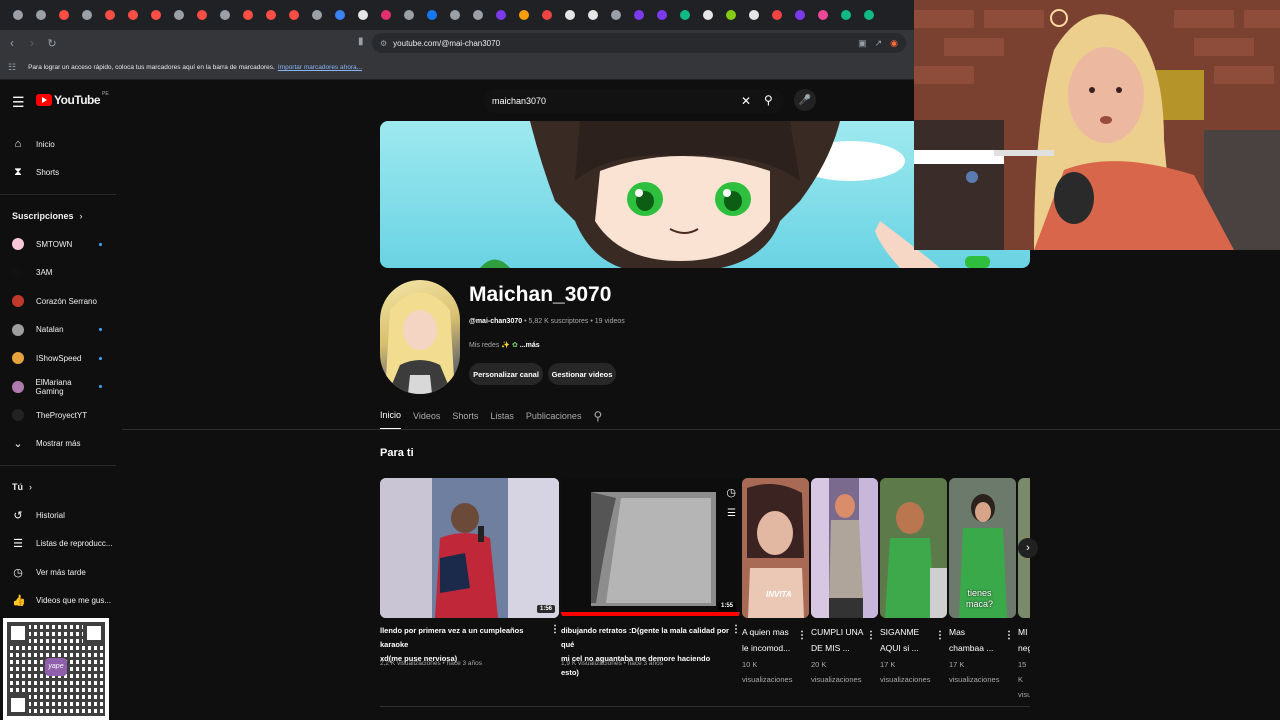 The width and height of the screenshot is (1280, 720). What do you see at coordinates (72, 99) in the screenshot?
I see `youtube-logo: YouTube PE` at bounding box center [72, 99].